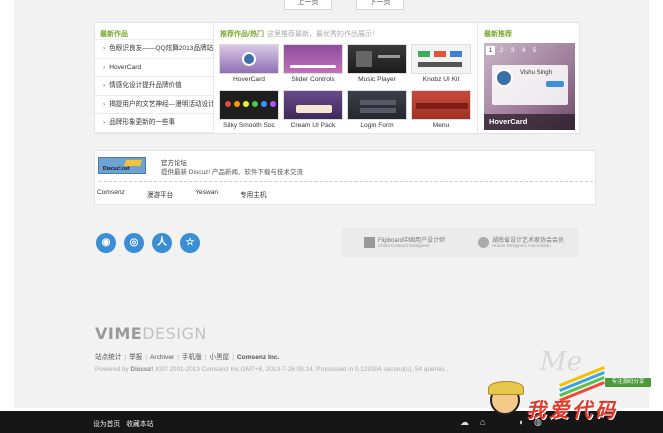  Describe the element at coordinates (154, 105) in the screenshot. I see `latest-works-item: 揭提用户的文艺神经—漫明活动设计小` at that location.